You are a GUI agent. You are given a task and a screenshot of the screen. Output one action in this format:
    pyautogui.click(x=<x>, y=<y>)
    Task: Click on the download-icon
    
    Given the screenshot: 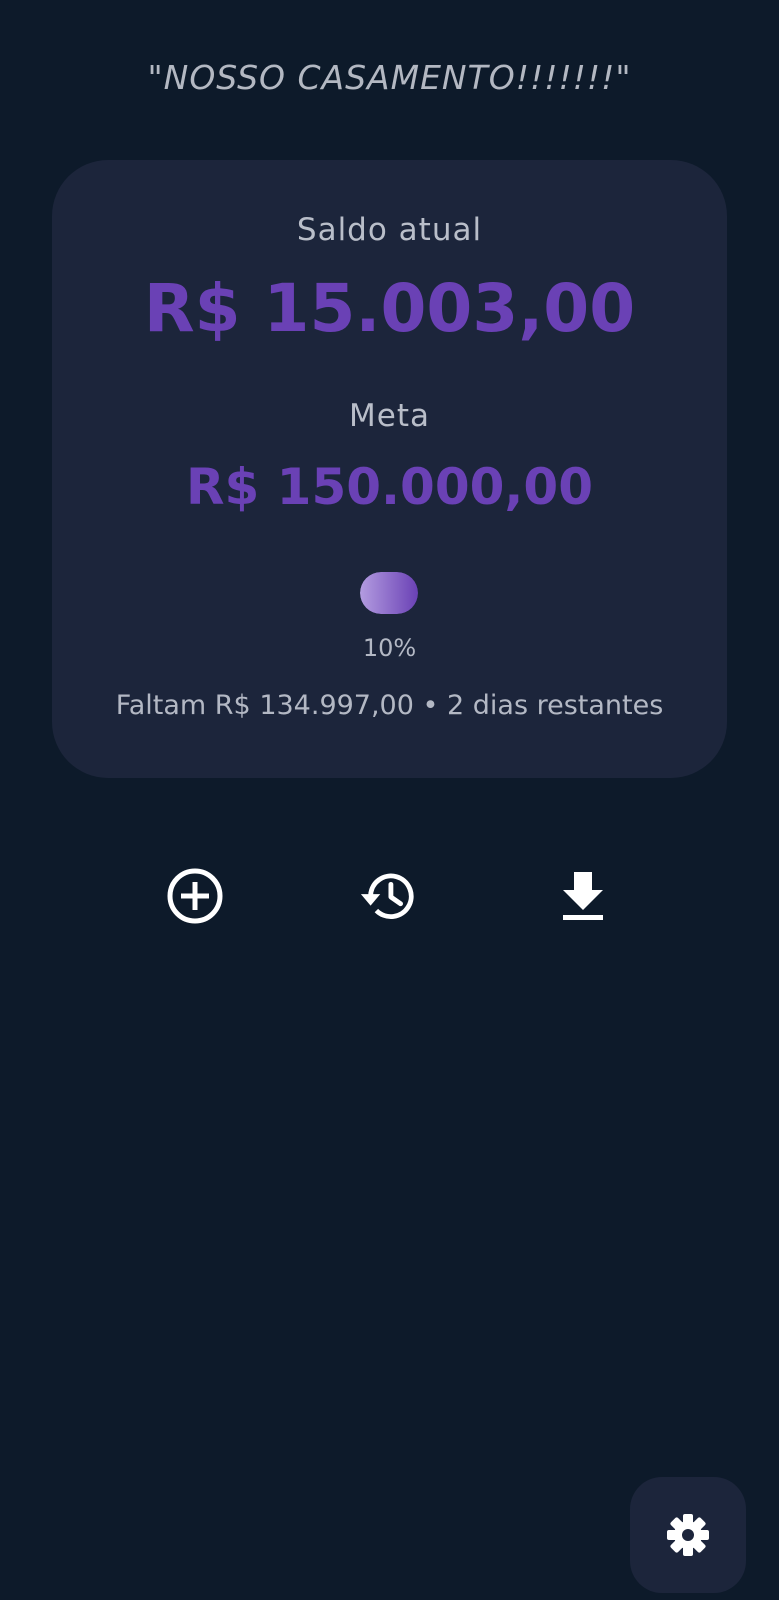 What is the action you would take?
    pyautogui.click(x=583, y=896)
    